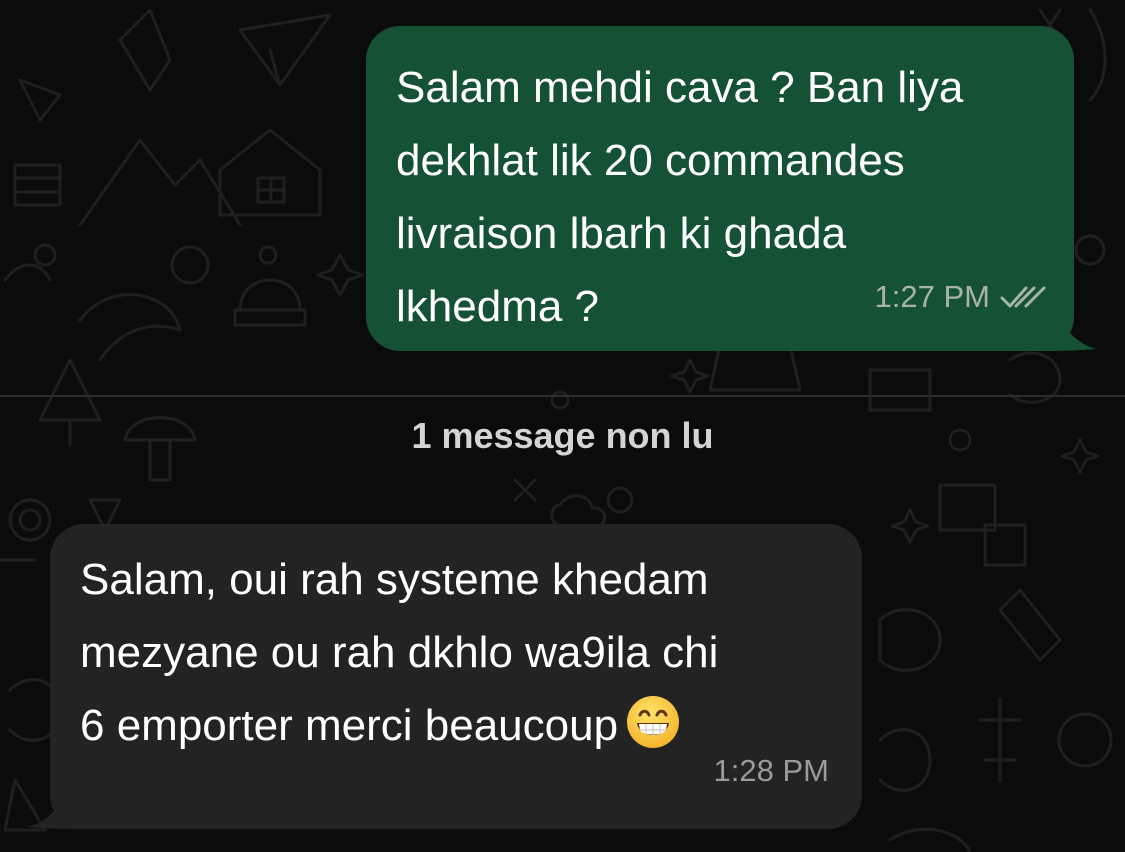 Image resolution: width=1125 pixels, height=852 pixels. What do you see at coordinates (349, 725) in the screenshot?
I see `message-line-text: 6 emporter merci beaucoup` at bounding box center [349, 725].